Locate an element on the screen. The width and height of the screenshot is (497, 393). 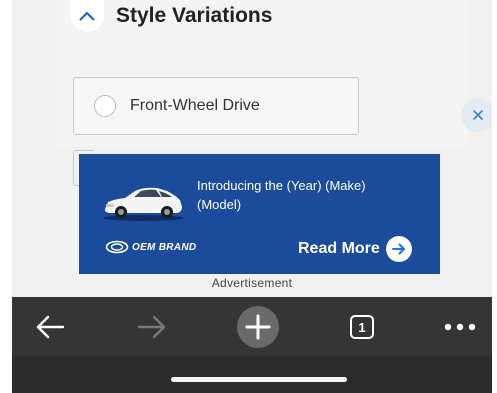
section-title: Style Variations is located at coordinates (194, 15).